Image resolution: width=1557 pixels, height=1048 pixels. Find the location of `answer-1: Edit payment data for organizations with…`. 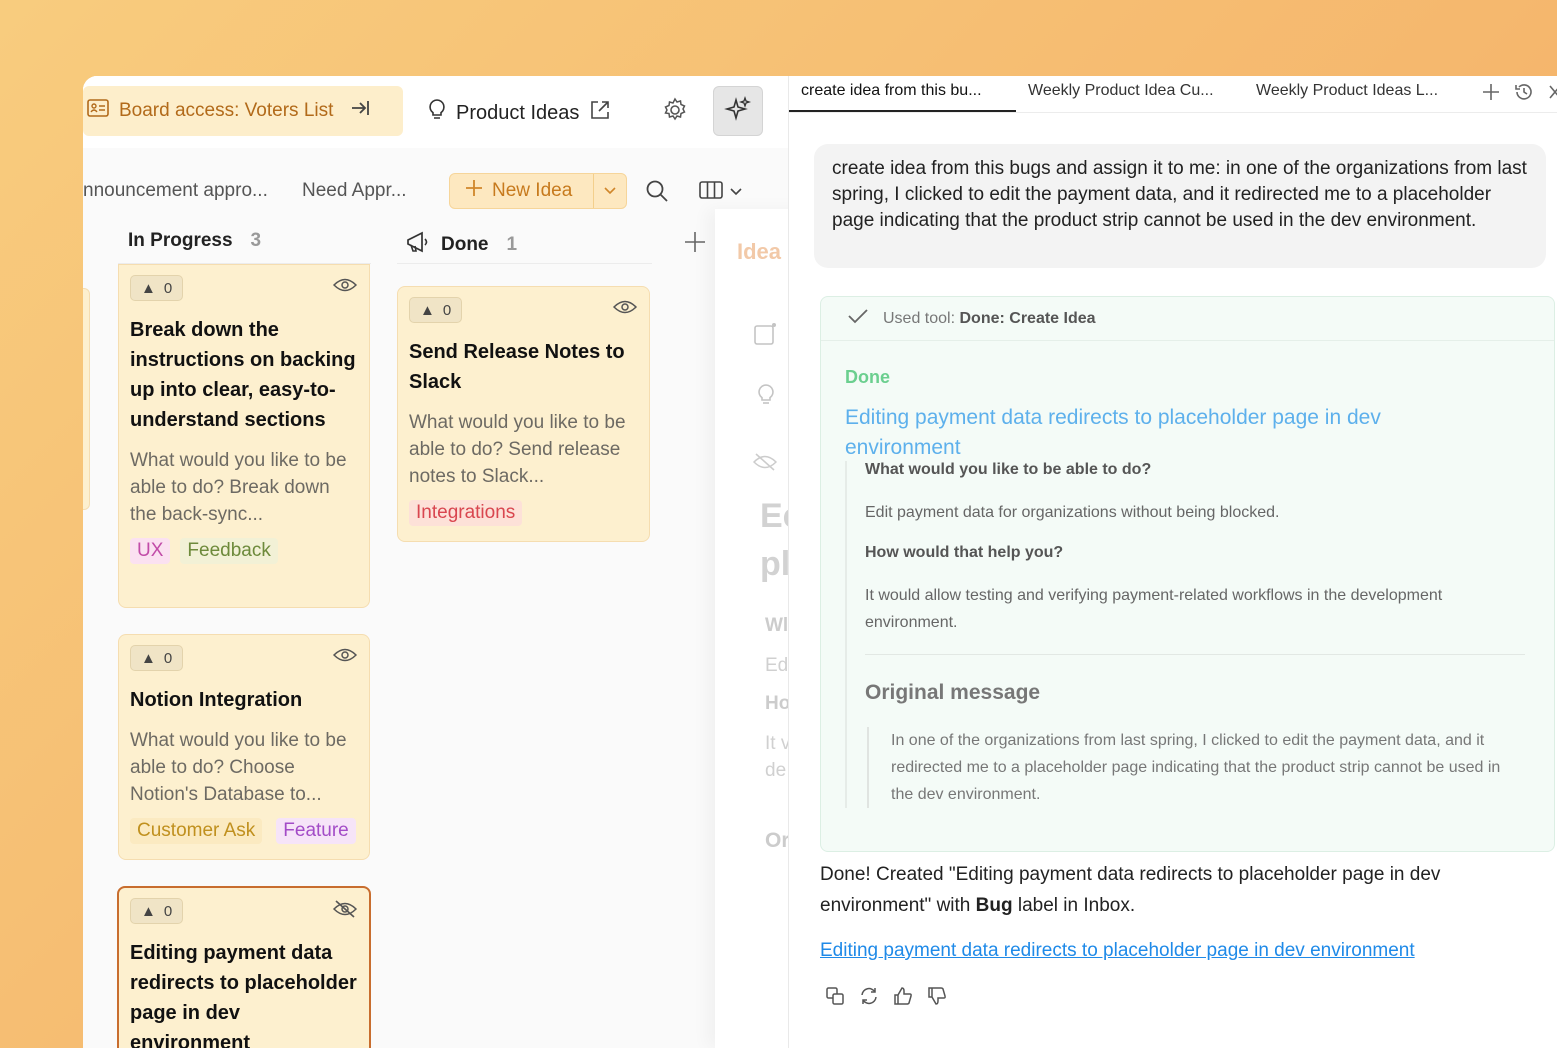

answer-1: Edit payment data for organizations with… is located at coordinates (1072, 512).